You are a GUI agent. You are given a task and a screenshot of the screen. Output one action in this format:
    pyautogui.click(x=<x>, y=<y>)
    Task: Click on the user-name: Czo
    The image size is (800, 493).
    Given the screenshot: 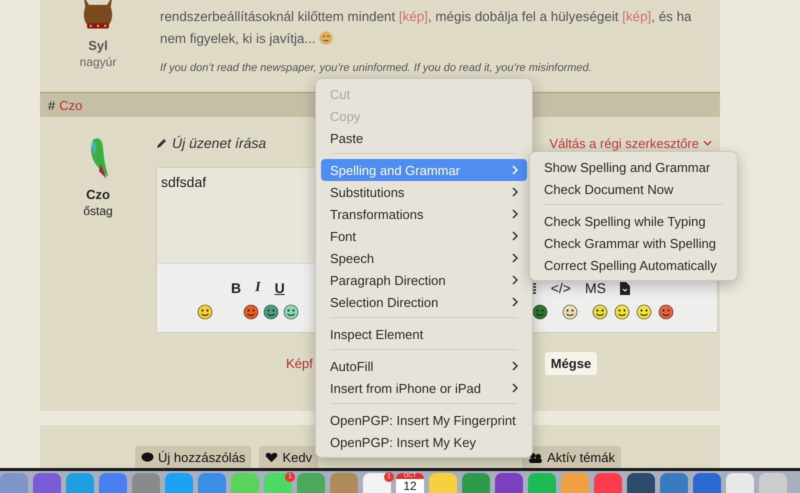 What is the action you would take?
    pyautogui.click(x=98, y=194)
    